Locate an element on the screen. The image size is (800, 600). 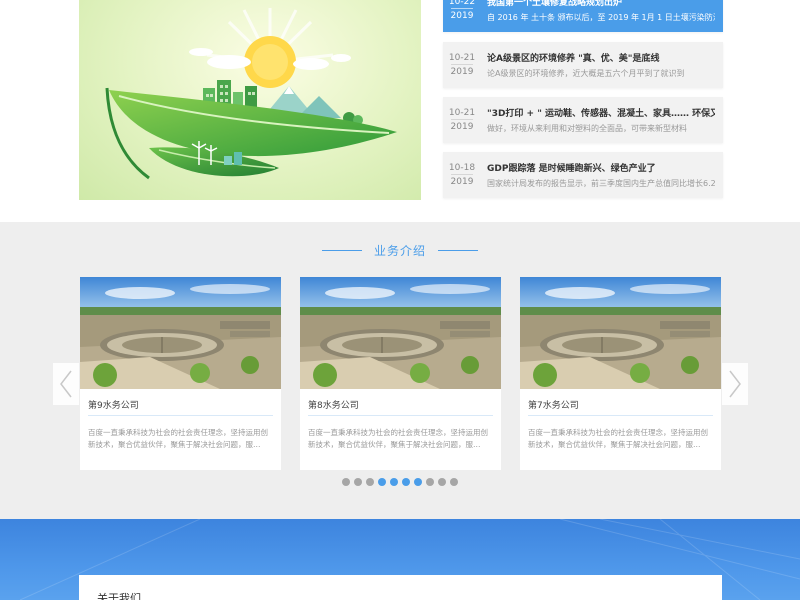
section-heading-text: 业务介绍 is located at coordinates (399, 250).